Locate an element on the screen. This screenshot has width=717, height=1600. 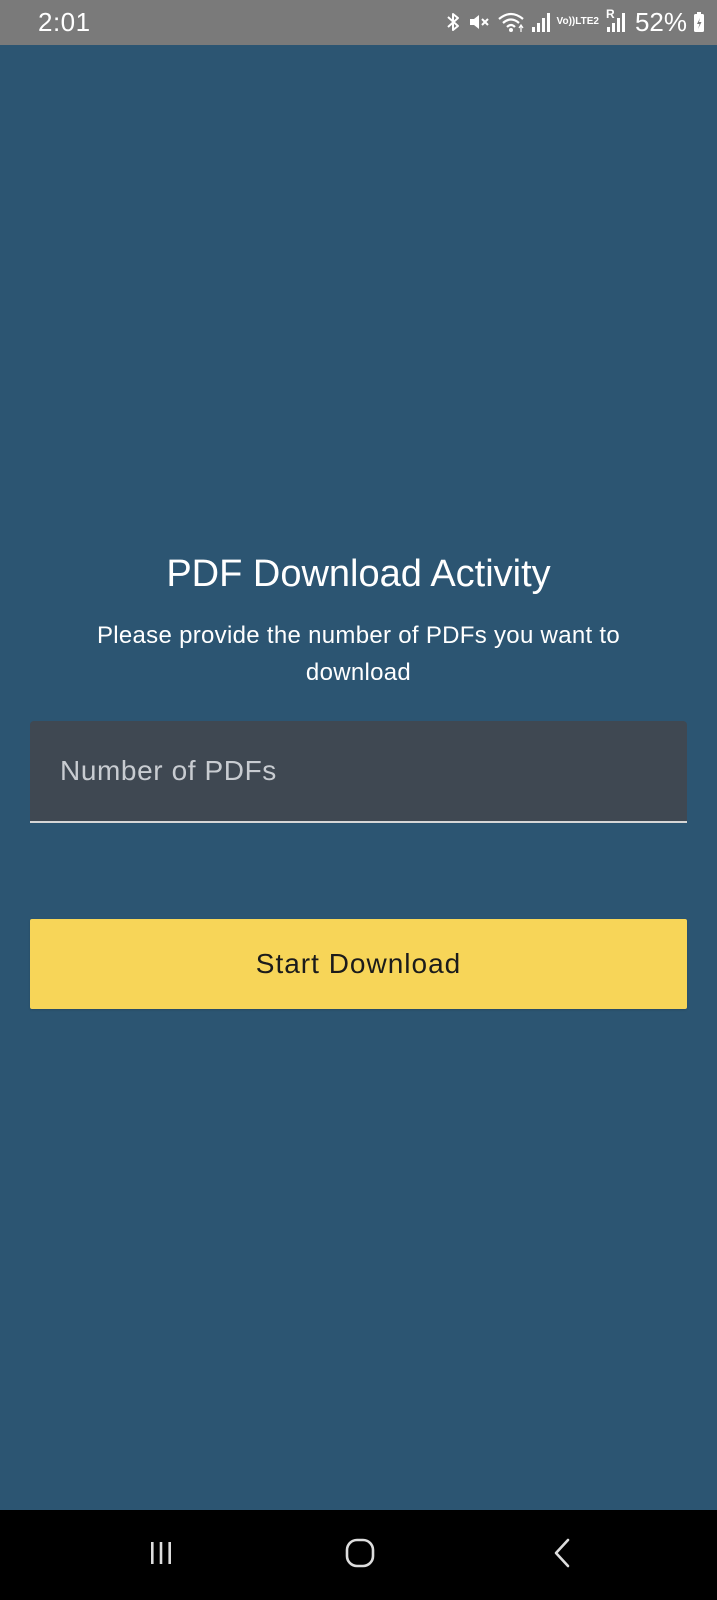
status-icons: Vo)) LTE2 R 52% is located at coordinates (575, 22).